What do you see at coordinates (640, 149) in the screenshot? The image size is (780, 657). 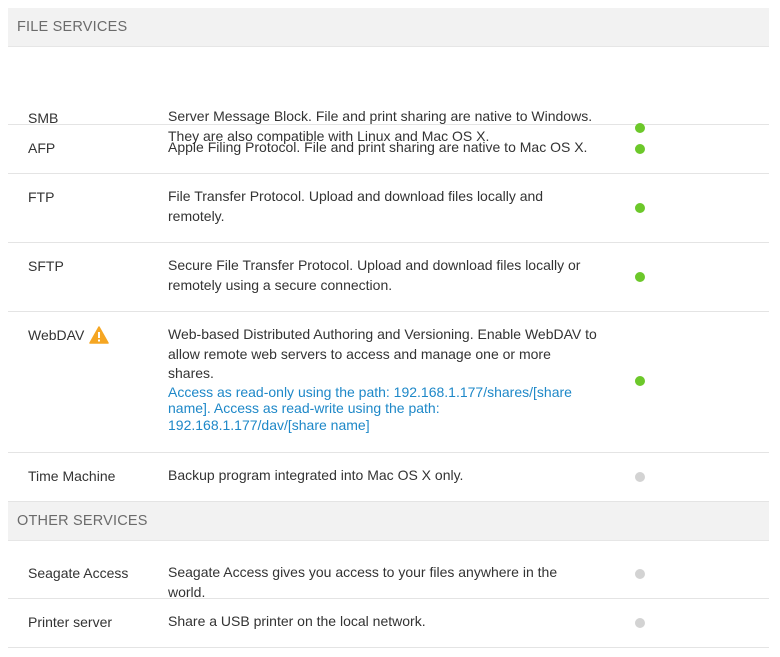 I see `status-indicator-afp` at bounding box center [640, 149].